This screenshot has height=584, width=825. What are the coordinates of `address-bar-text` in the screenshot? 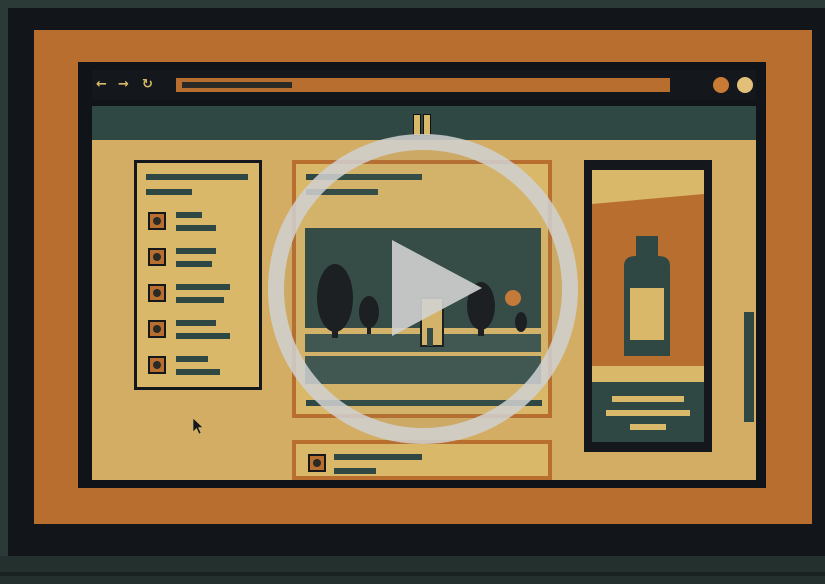 It's located at (237, 85).